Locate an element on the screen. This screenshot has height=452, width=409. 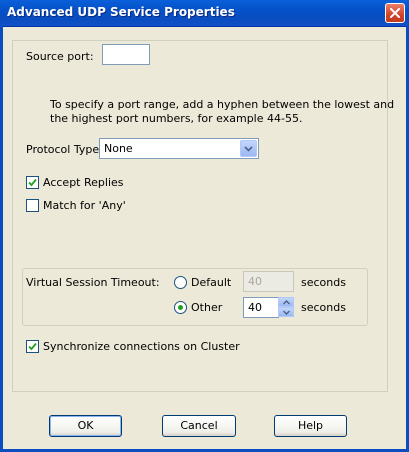
spin-down-button is located at coordinates (286, 312).